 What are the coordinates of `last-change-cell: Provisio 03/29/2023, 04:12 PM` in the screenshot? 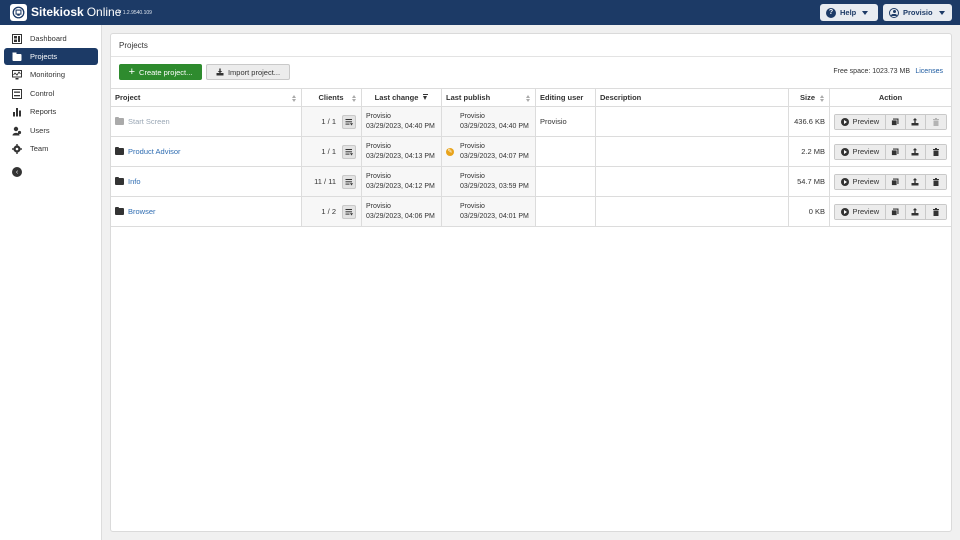 It's located at (402, 181).